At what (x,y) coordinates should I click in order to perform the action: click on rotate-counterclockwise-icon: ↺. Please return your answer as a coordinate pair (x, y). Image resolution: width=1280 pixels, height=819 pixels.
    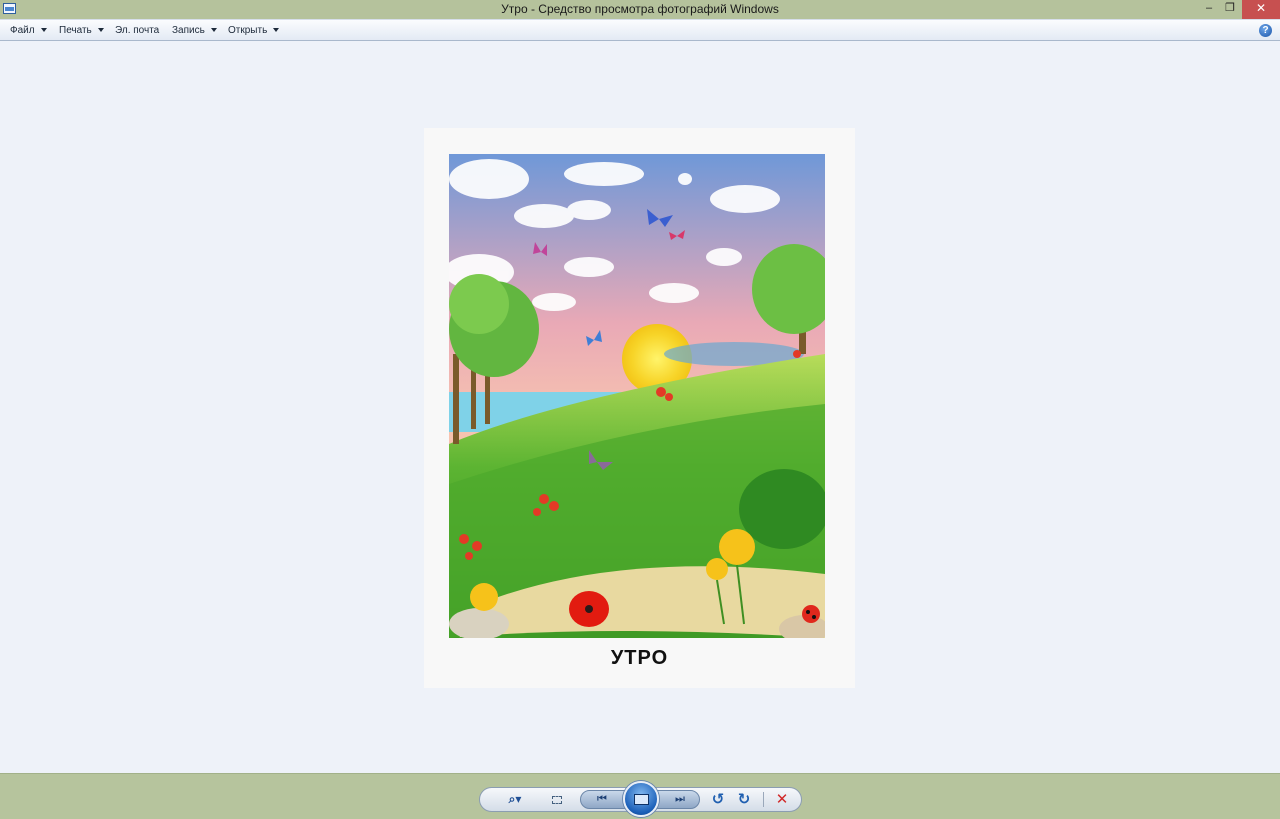
    Looking at the image, I should click on (718, 799).